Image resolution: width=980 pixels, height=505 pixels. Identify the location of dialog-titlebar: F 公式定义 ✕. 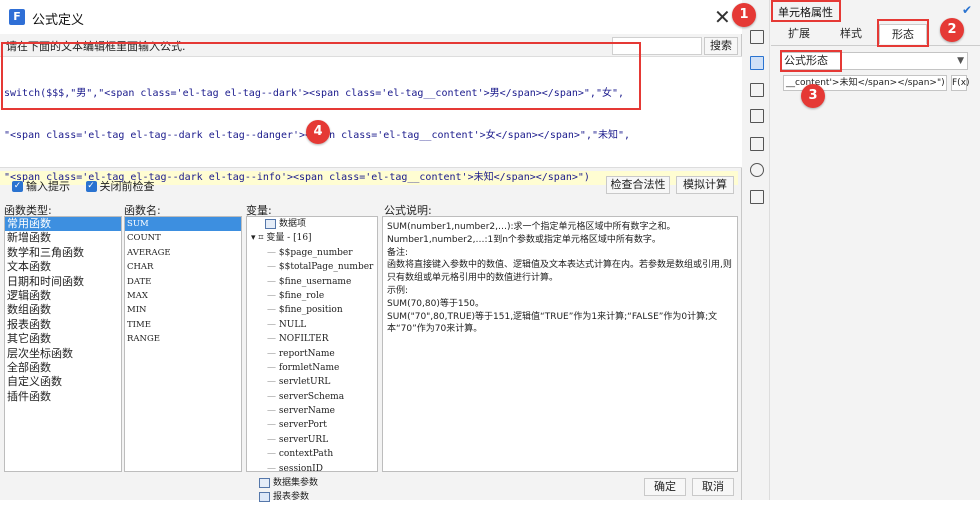
(371, 17).